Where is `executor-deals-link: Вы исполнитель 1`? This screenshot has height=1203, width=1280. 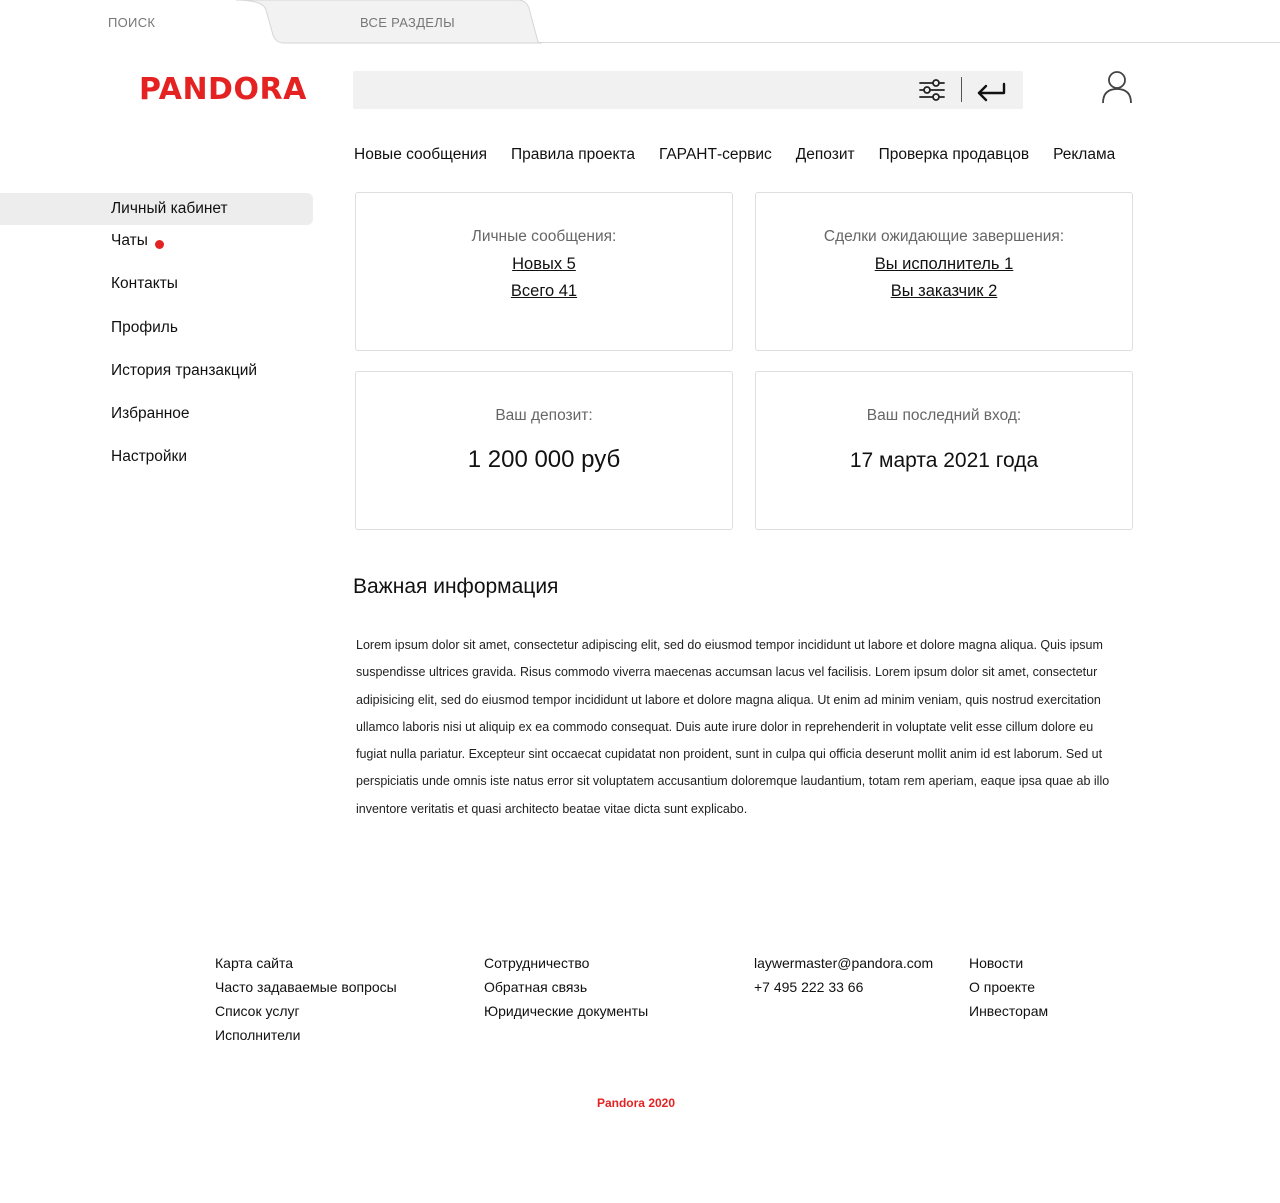 executor-deals-link: Вы исполнитель 1 is located at coordinates (944, 264).